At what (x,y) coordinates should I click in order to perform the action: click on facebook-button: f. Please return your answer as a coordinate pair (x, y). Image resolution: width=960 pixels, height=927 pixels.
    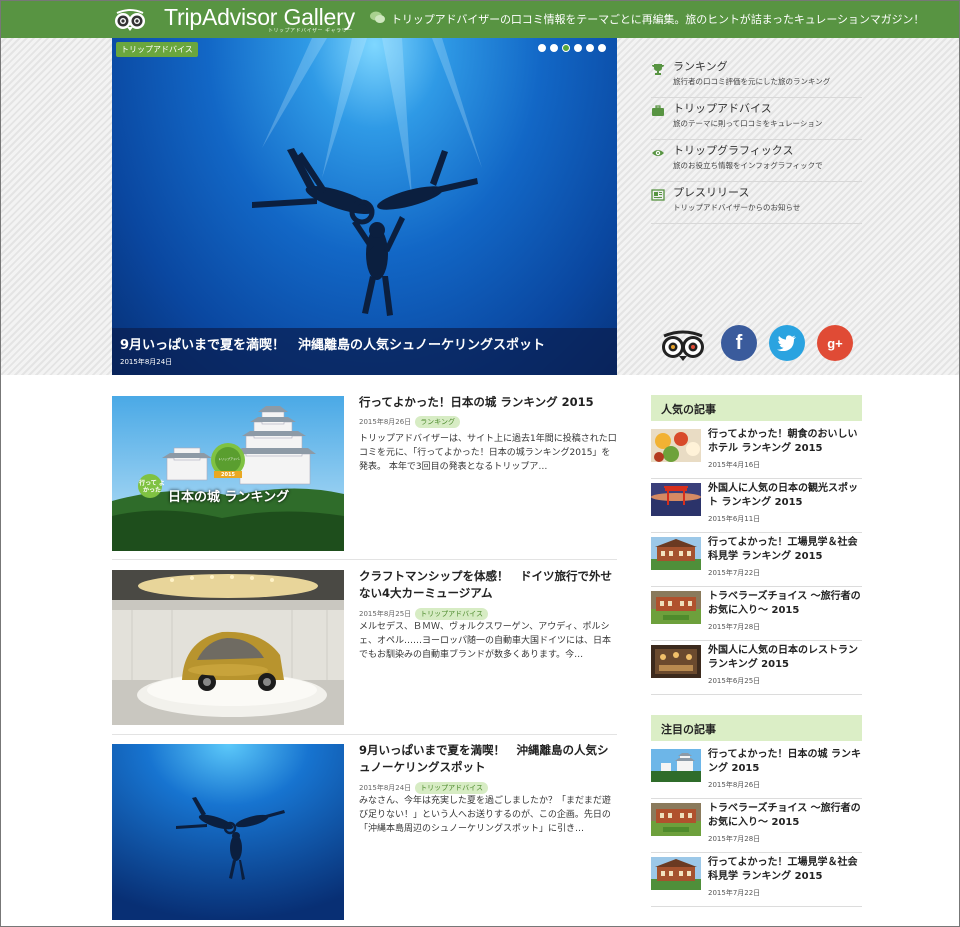
    Looking at the image, I should click on (739, 343).